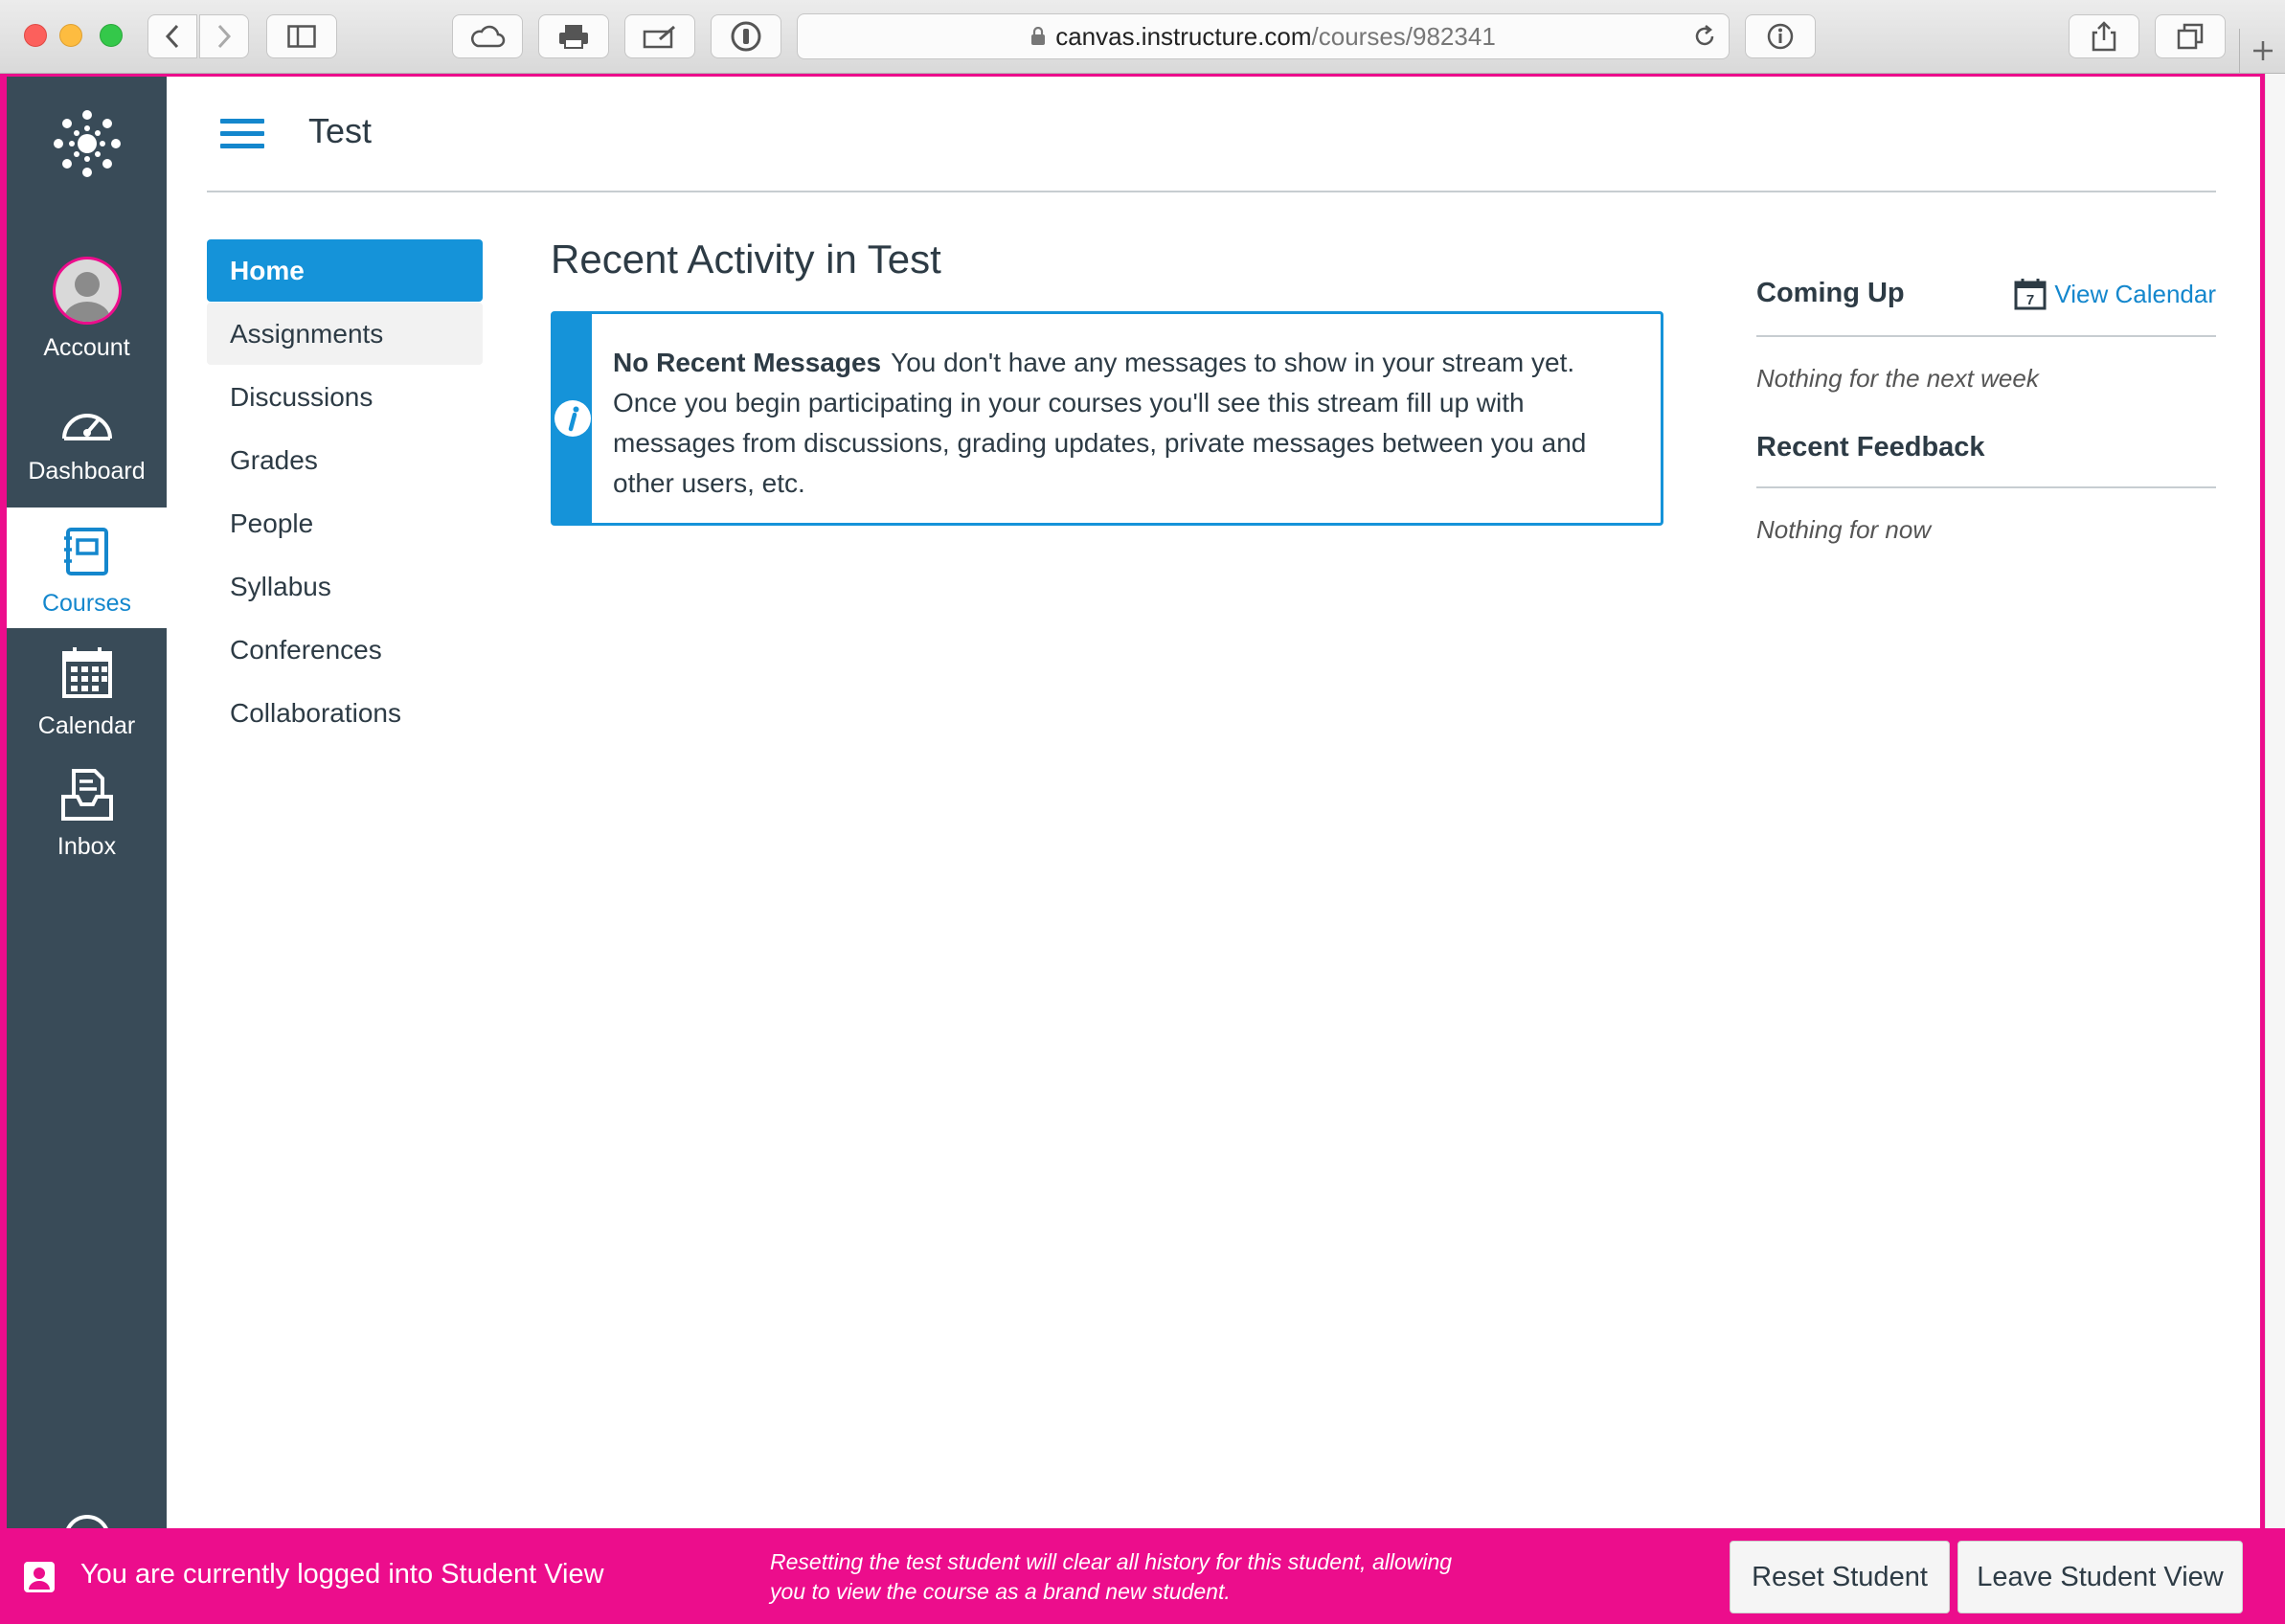 The height and width of the screenshot is (1624, 2285). Describe the element at coordinates (1183, 36) in the screenshot. I see `url-host: canvas.instructure.com` at that location.